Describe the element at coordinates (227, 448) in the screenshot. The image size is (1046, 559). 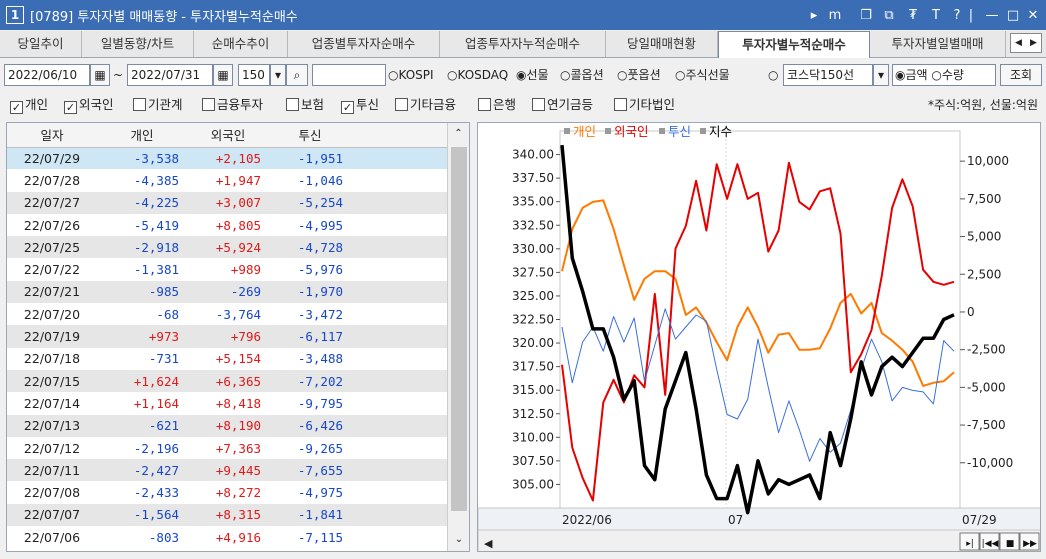
I see `table-row: 22/07/12 -2,196 +7,363 -9,265` at that location.